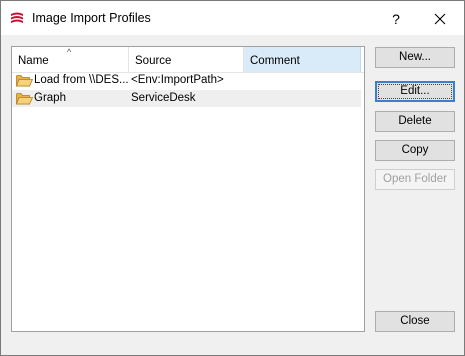  I want to click on row-source: <Env:ImportPath>, so click(177, 80).